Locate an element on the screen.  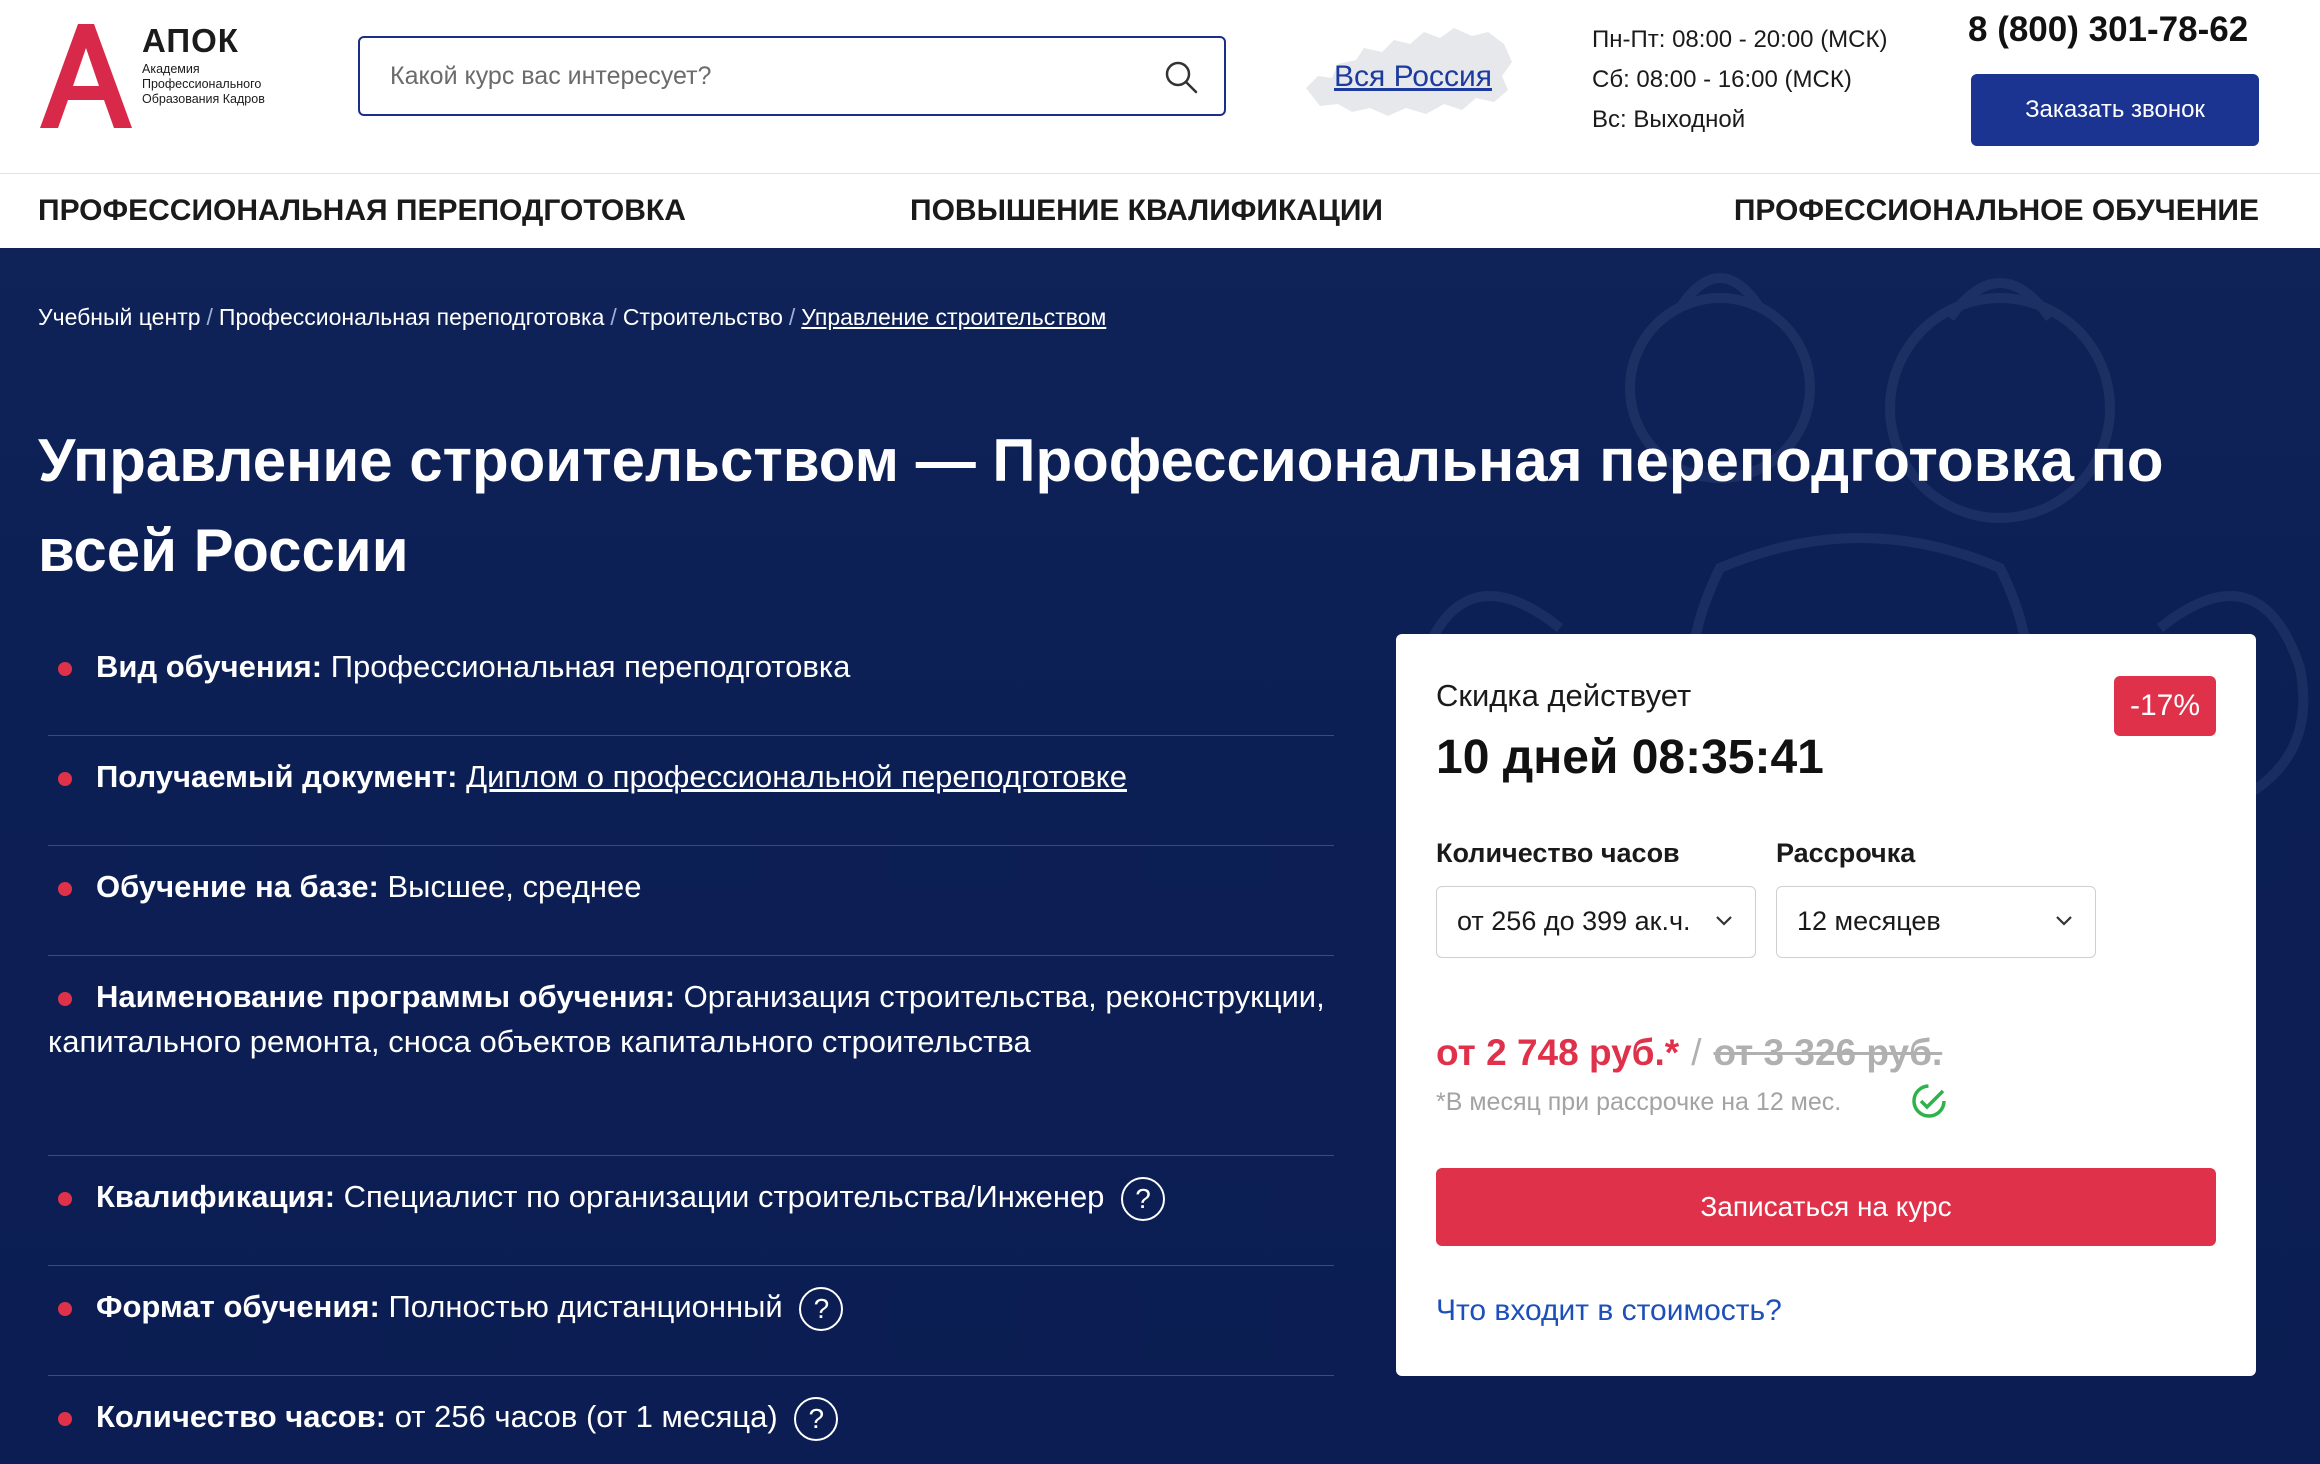
region-selector: Вся Россия is located at coordinates (1408, 71).